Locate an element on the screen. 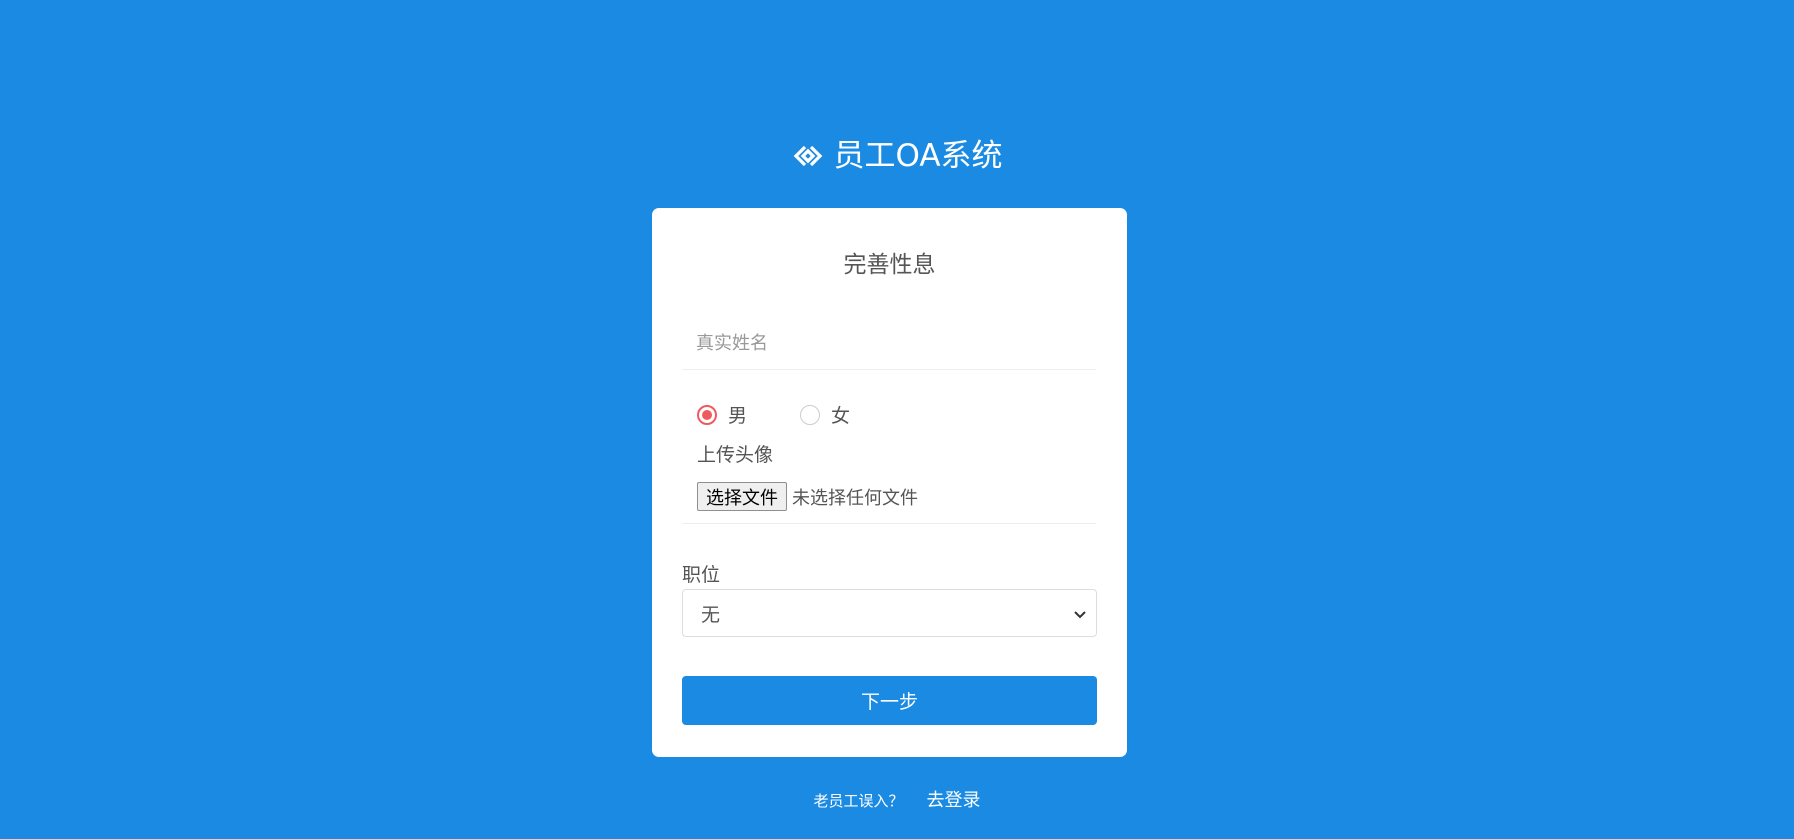  gender-male-radio: 男 is located at coordinates (722, 414).